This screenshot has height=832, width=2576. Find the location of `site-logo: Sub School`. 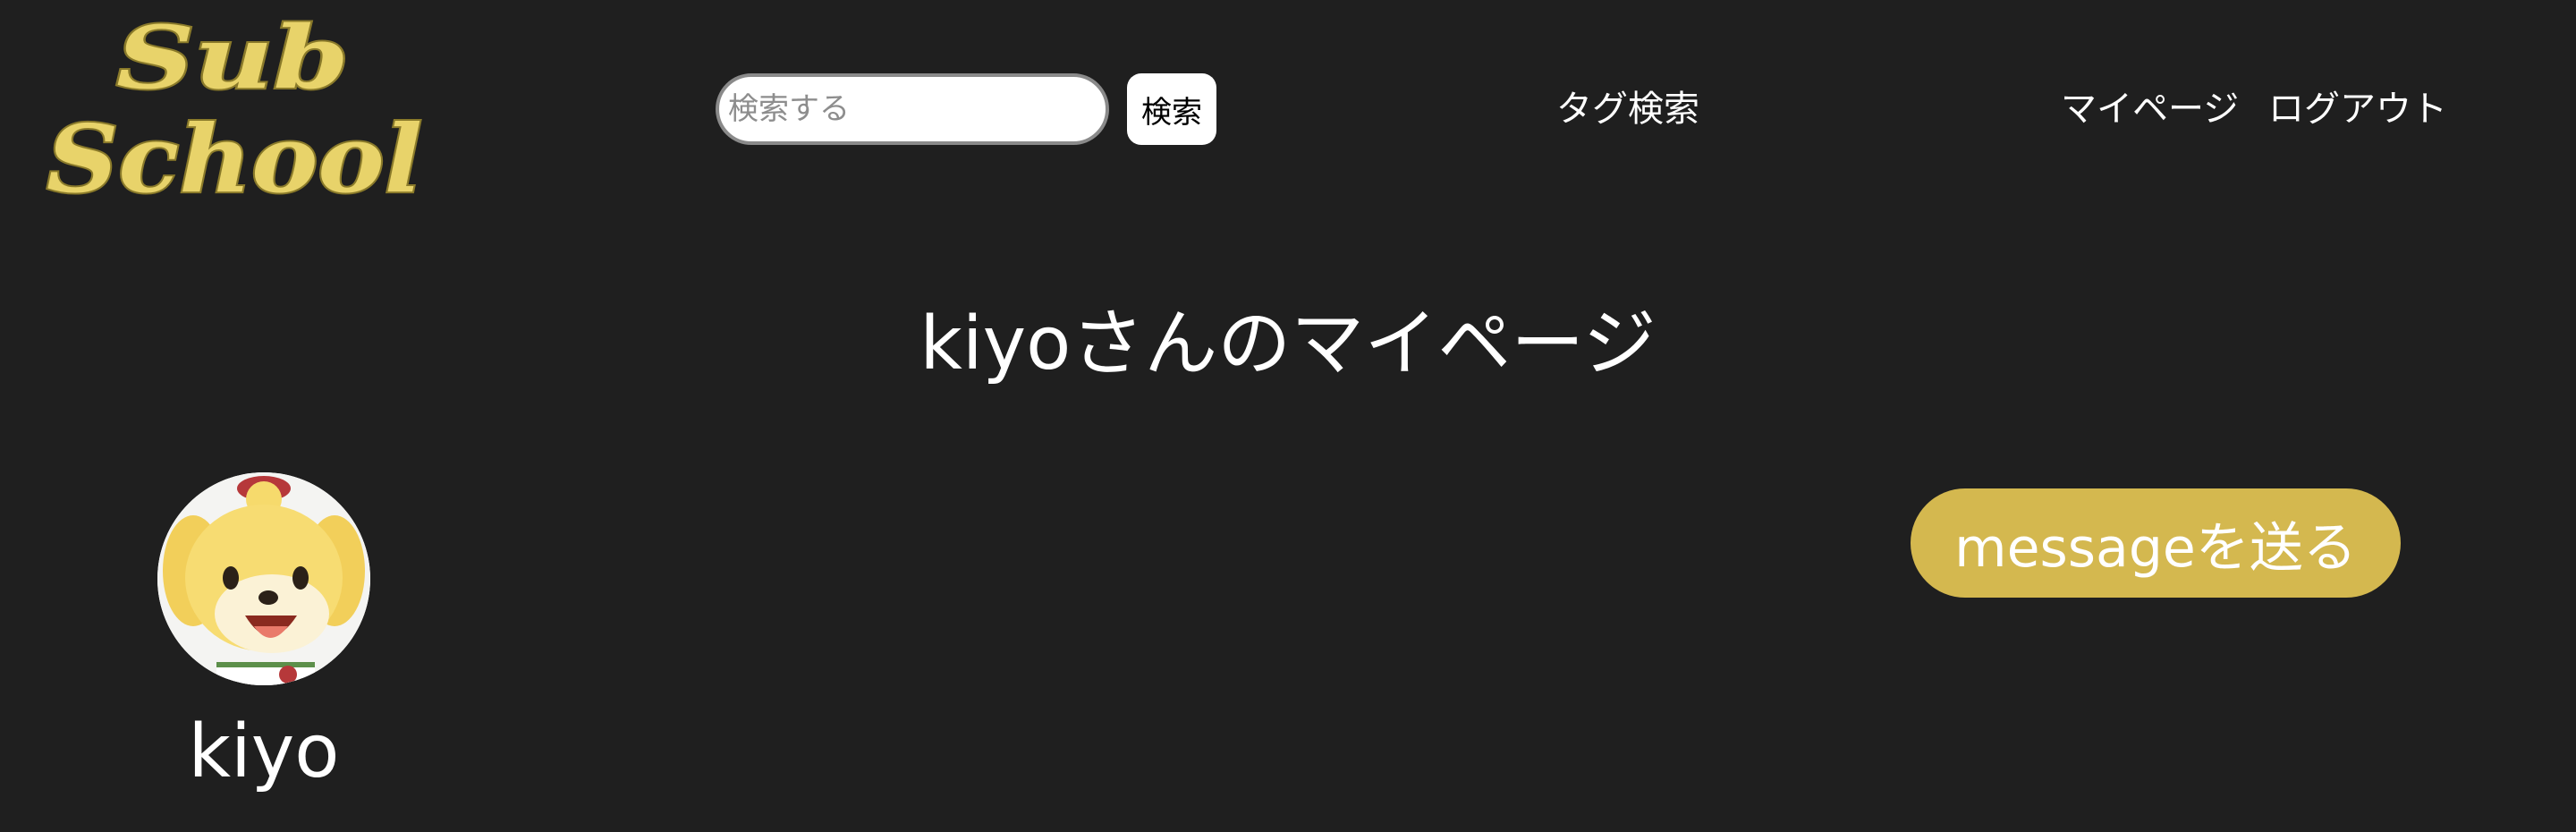

site-logo: Sub School is located at coordinates (232, 105).